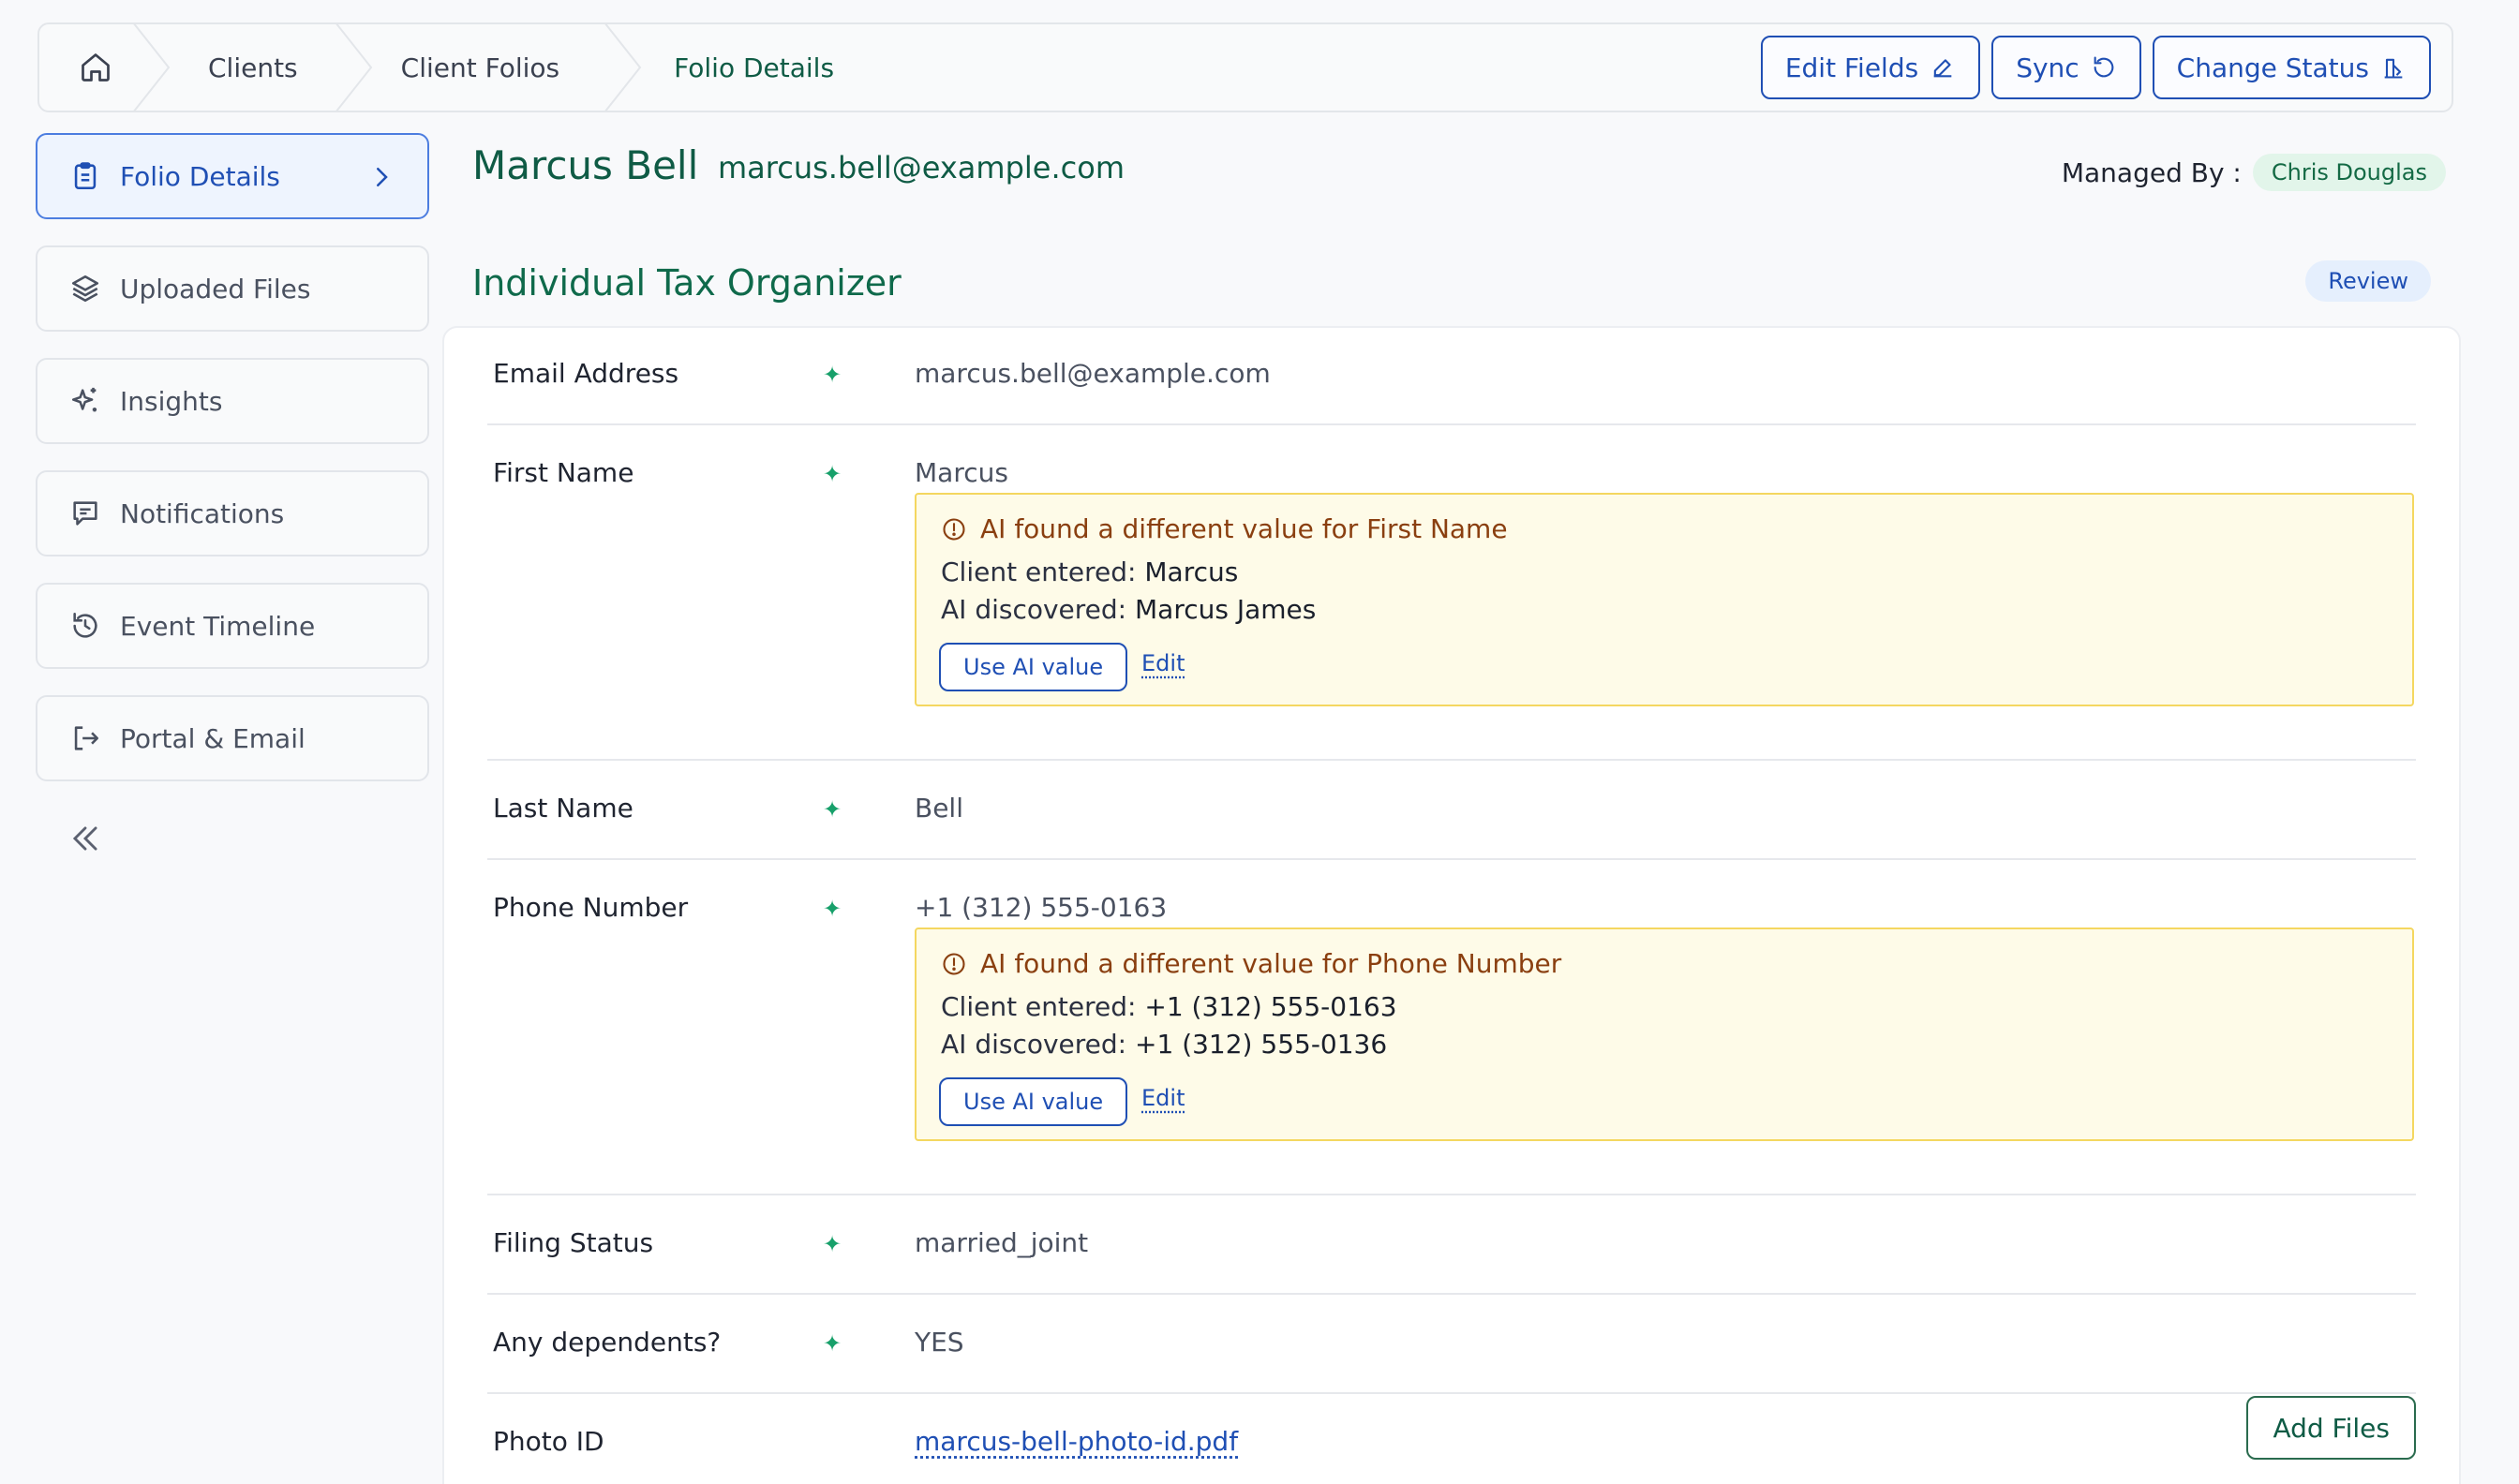 The height and width of the screenshot is (1484, 2519). Describe the element at coordinates (85, 176) in the screenshot. I see `clipboard-icon` at that location.